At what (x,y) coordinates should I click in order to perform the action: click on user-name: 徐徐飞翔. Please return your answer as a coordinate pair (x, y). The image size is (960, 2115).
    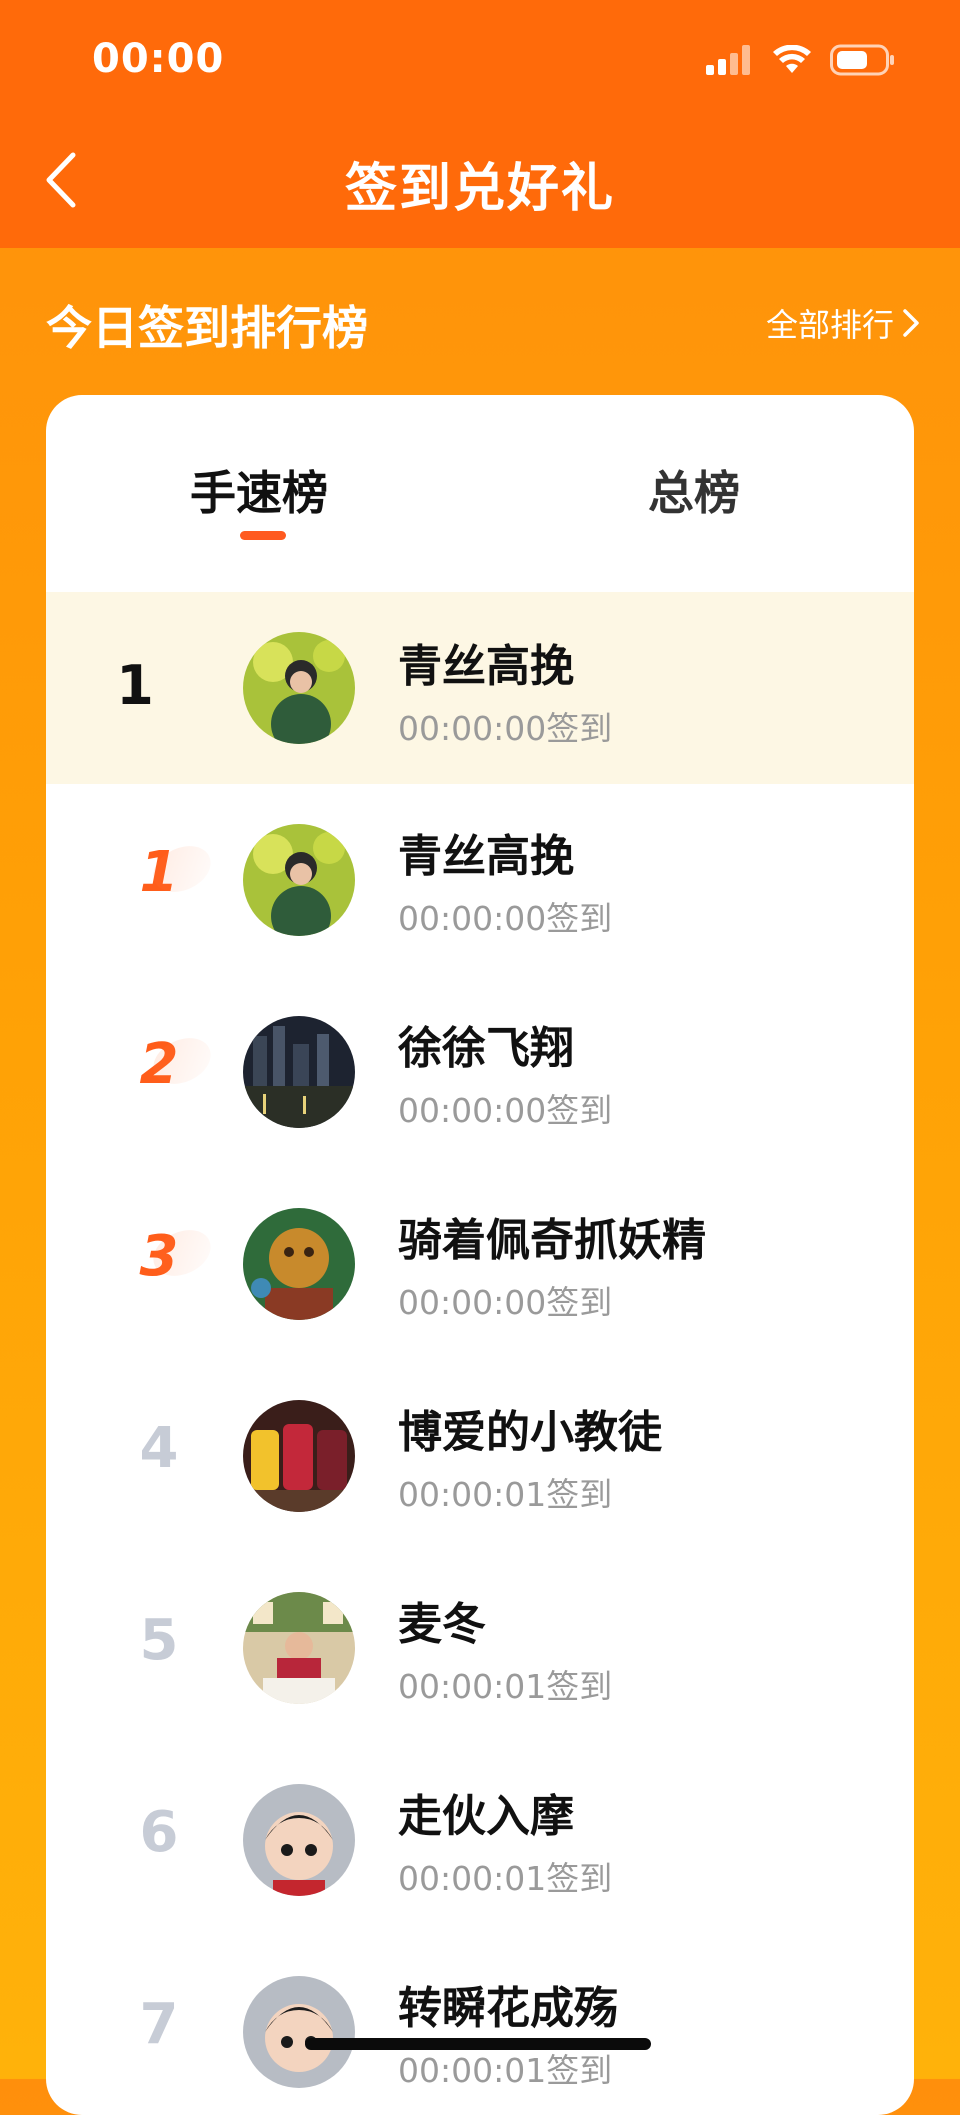
    Looking at the image, I should click on (486, 1048).